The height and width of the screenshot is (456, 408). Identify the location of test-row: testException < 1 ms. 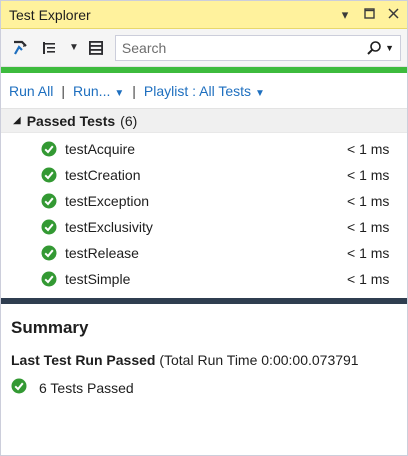
(204, 201).